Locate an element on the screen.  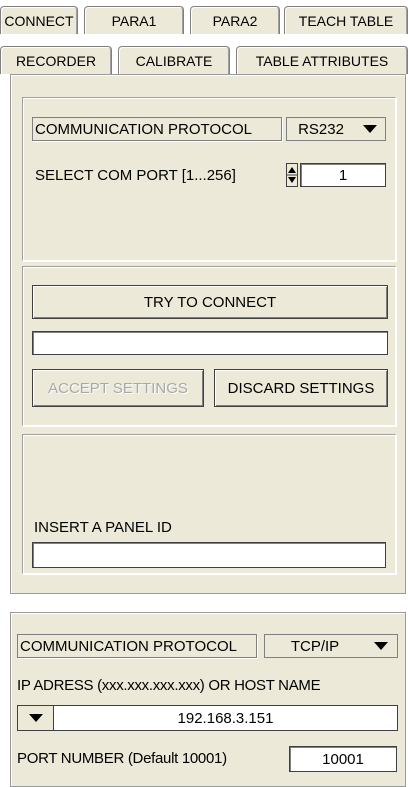
spinner-arrows-icon is located at coordinates (292, 175).